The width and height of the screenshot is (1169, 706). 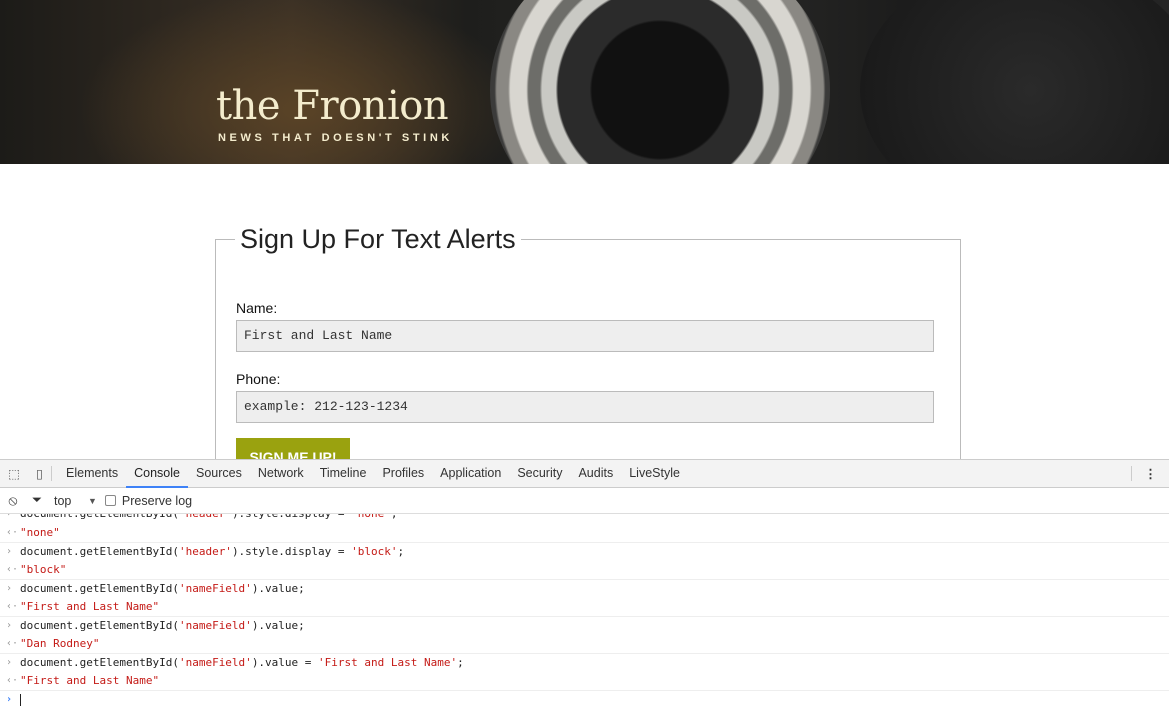 What do you see at coordinates (257, 308) in the screenshot?
I see `name-label: Name:` at bounding box center [257, 308].